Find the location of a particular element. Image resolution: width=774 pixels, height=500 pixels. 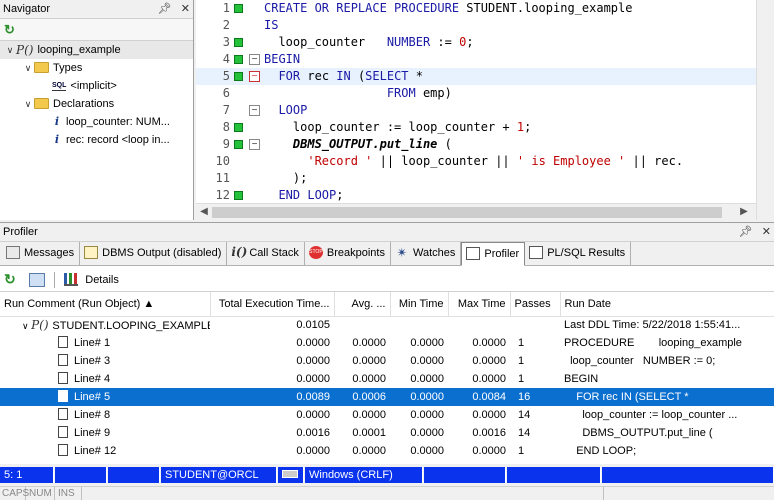

line-label: Line# 5 is located at coordinates (92, 396).